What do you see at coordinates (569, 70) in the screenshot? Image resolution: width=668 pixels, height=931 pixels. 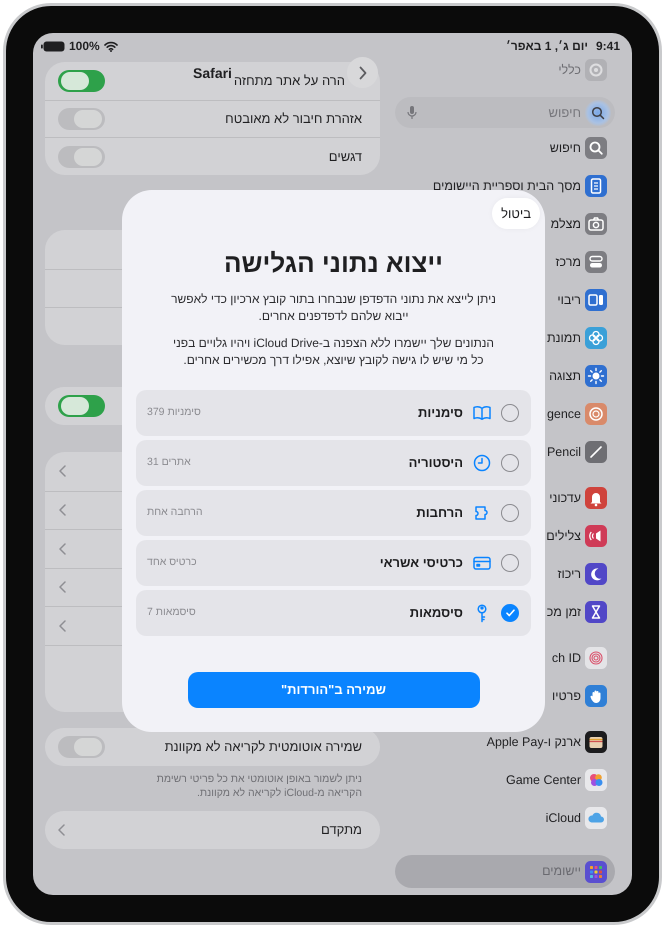 I see `sidebar-label: כללי` at bounding box center [569, 70].